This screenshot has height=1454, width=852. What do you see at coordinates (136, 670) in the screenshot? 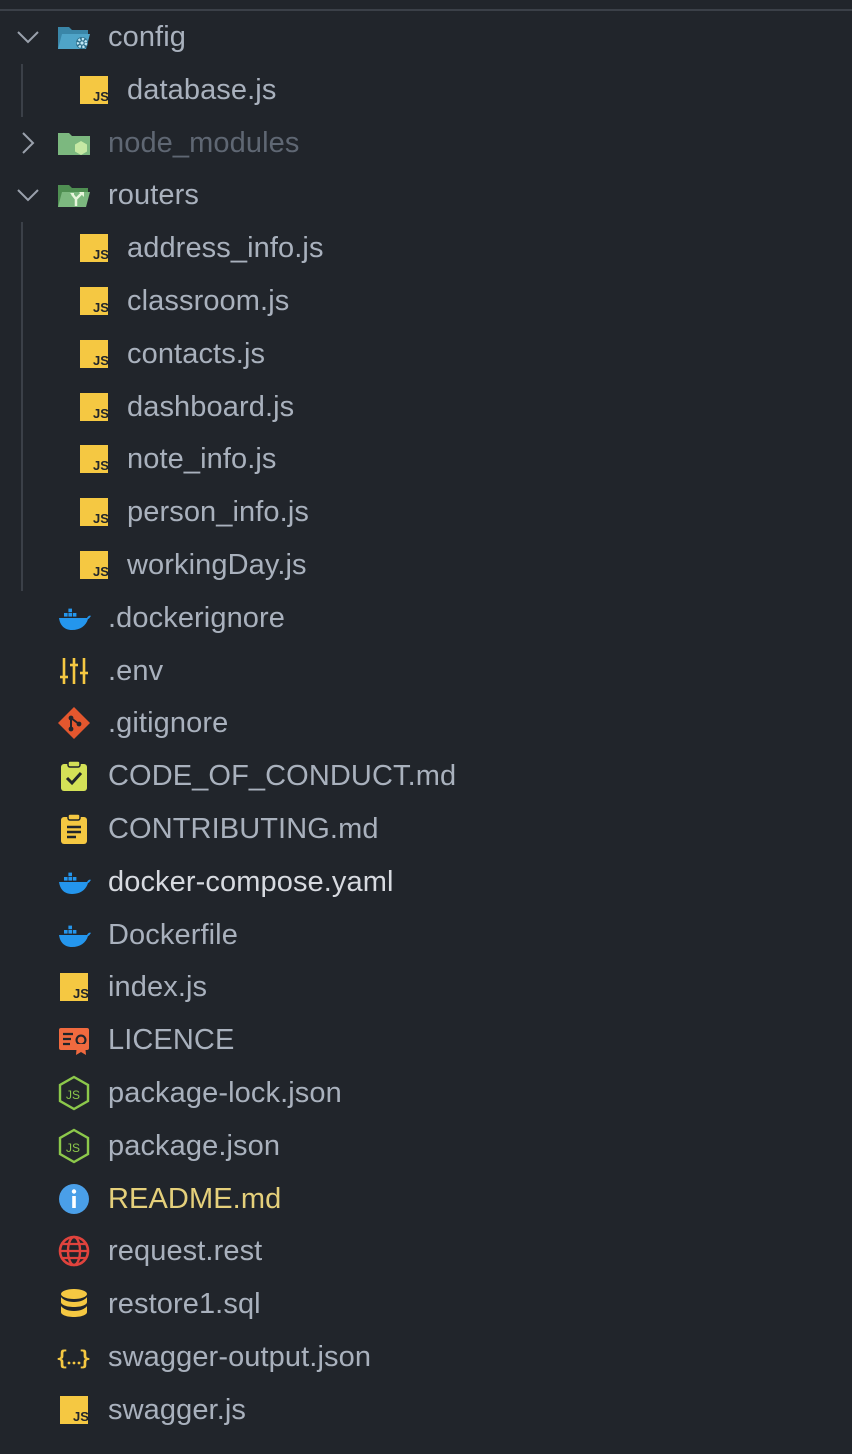
I see `file-label: .env` at bounding box center [136, 670].